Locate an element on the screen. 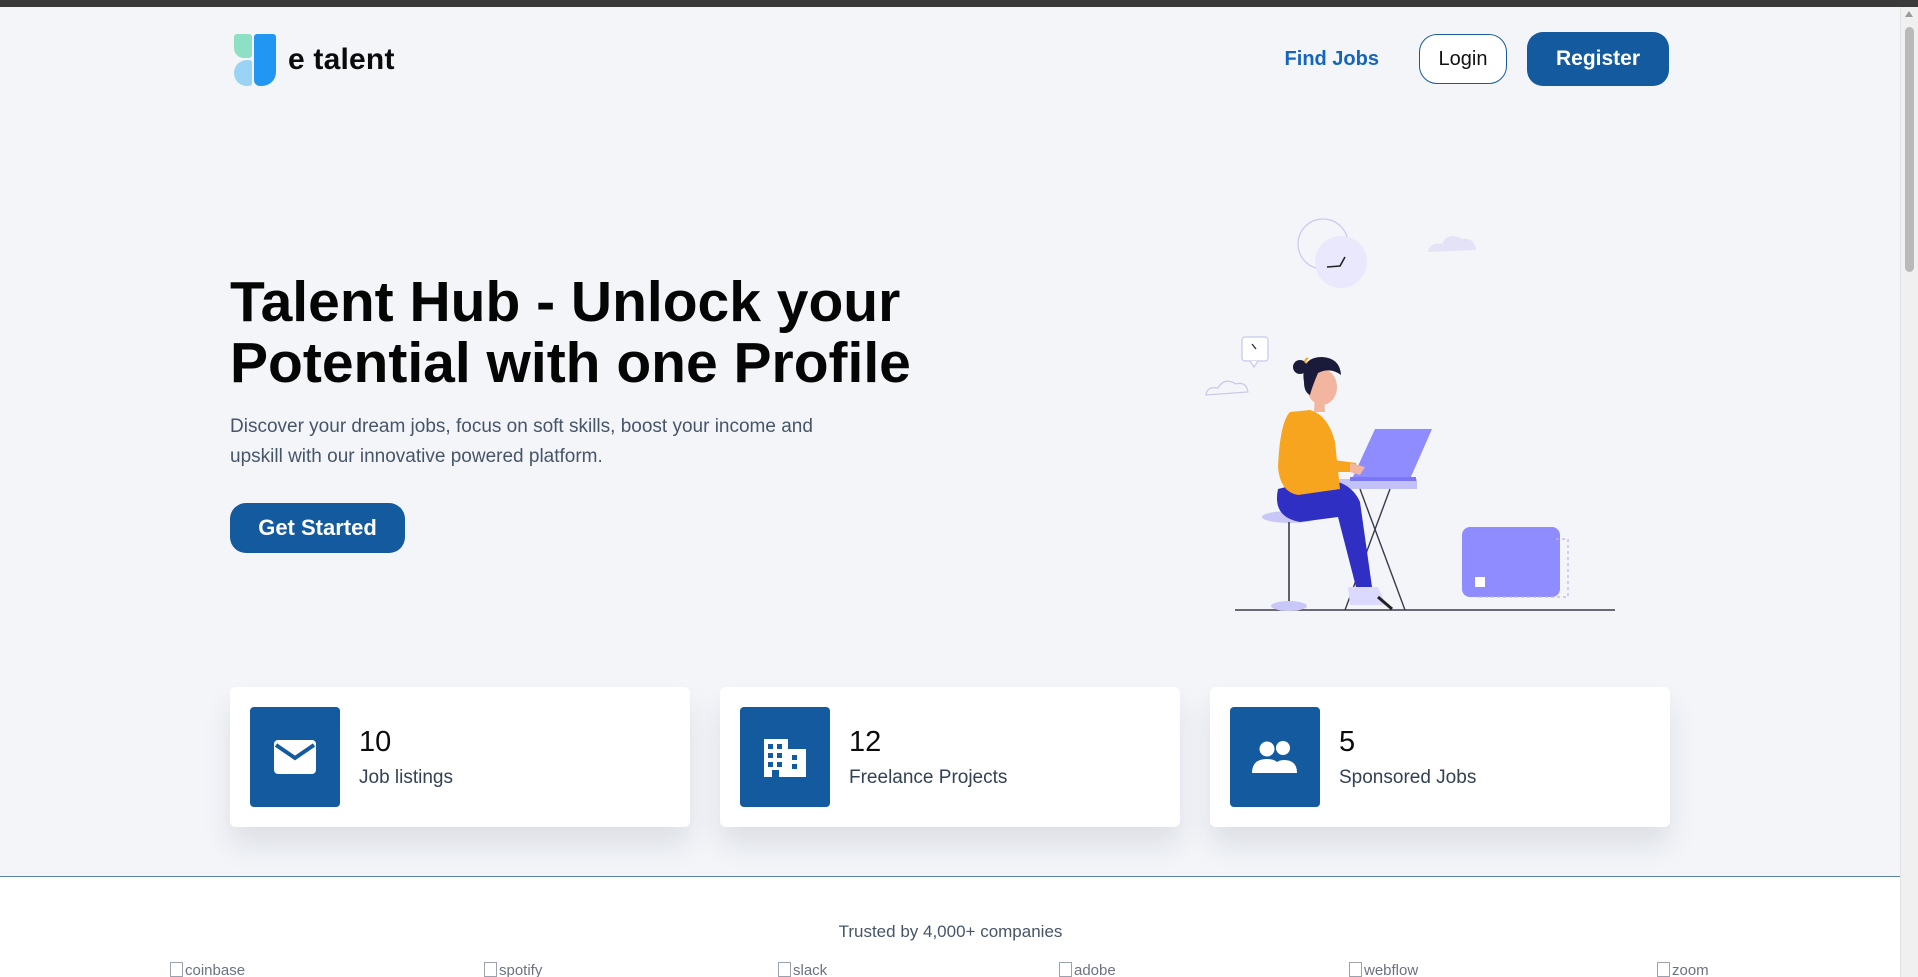  brand-logo-coinbase: coinbase is located at coordinates (207, 969).